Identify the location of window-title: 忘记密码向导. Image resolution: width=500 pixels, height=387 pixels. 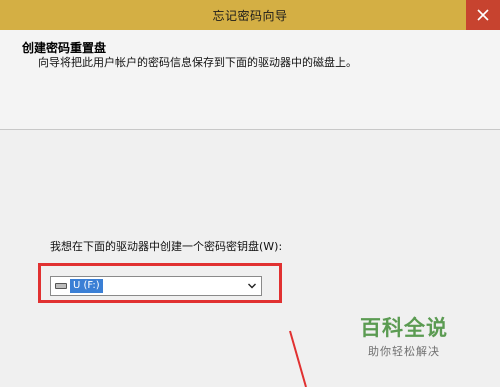
(250, 16).